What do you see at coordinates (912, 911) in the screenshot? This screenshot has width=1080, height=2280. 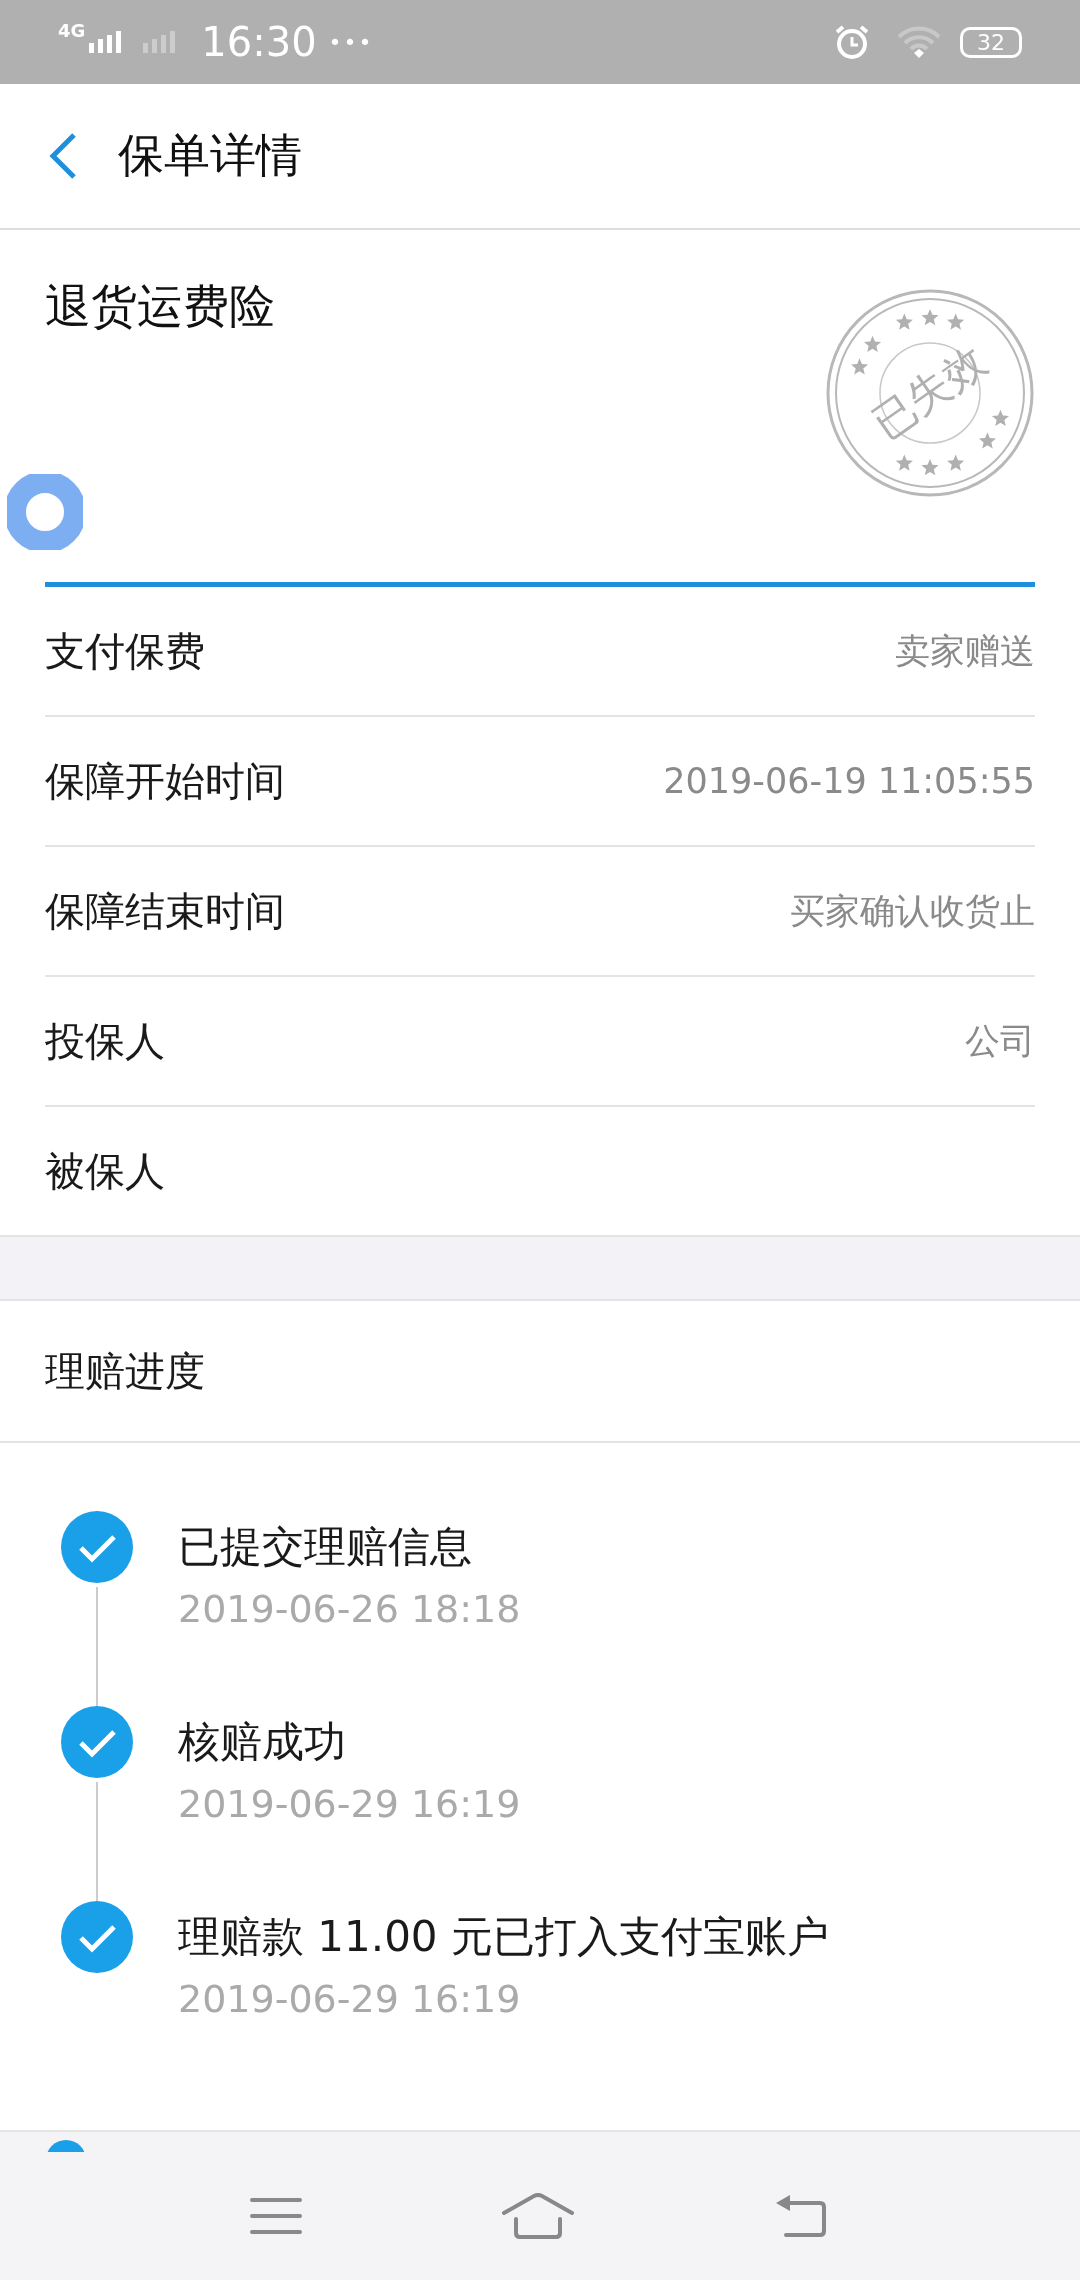 I see `field-value: 买家确认收货止` at bounding box center [912, 911].